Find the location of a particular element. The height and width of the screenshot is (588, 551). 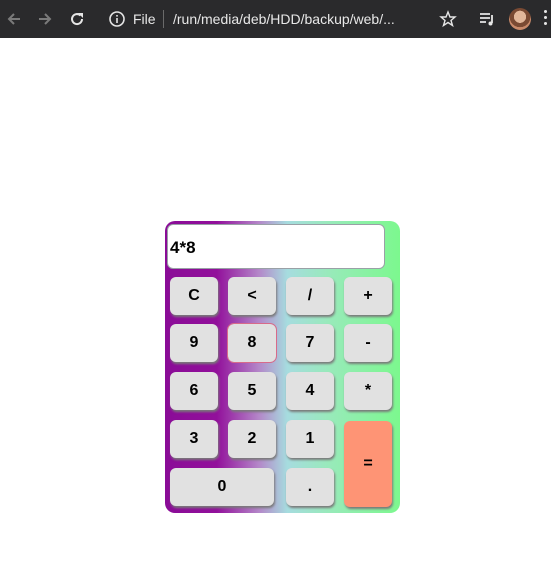

digit-0-button: 0 is located at coordinates (222, 487).